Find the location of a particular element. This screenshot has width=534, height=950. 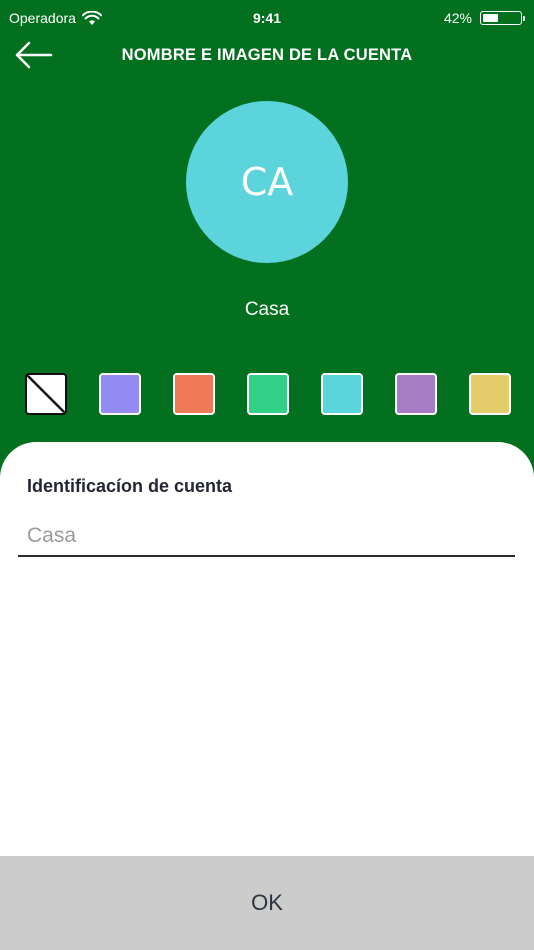

avatar-initials: CA is located at coordinates (267, 182).